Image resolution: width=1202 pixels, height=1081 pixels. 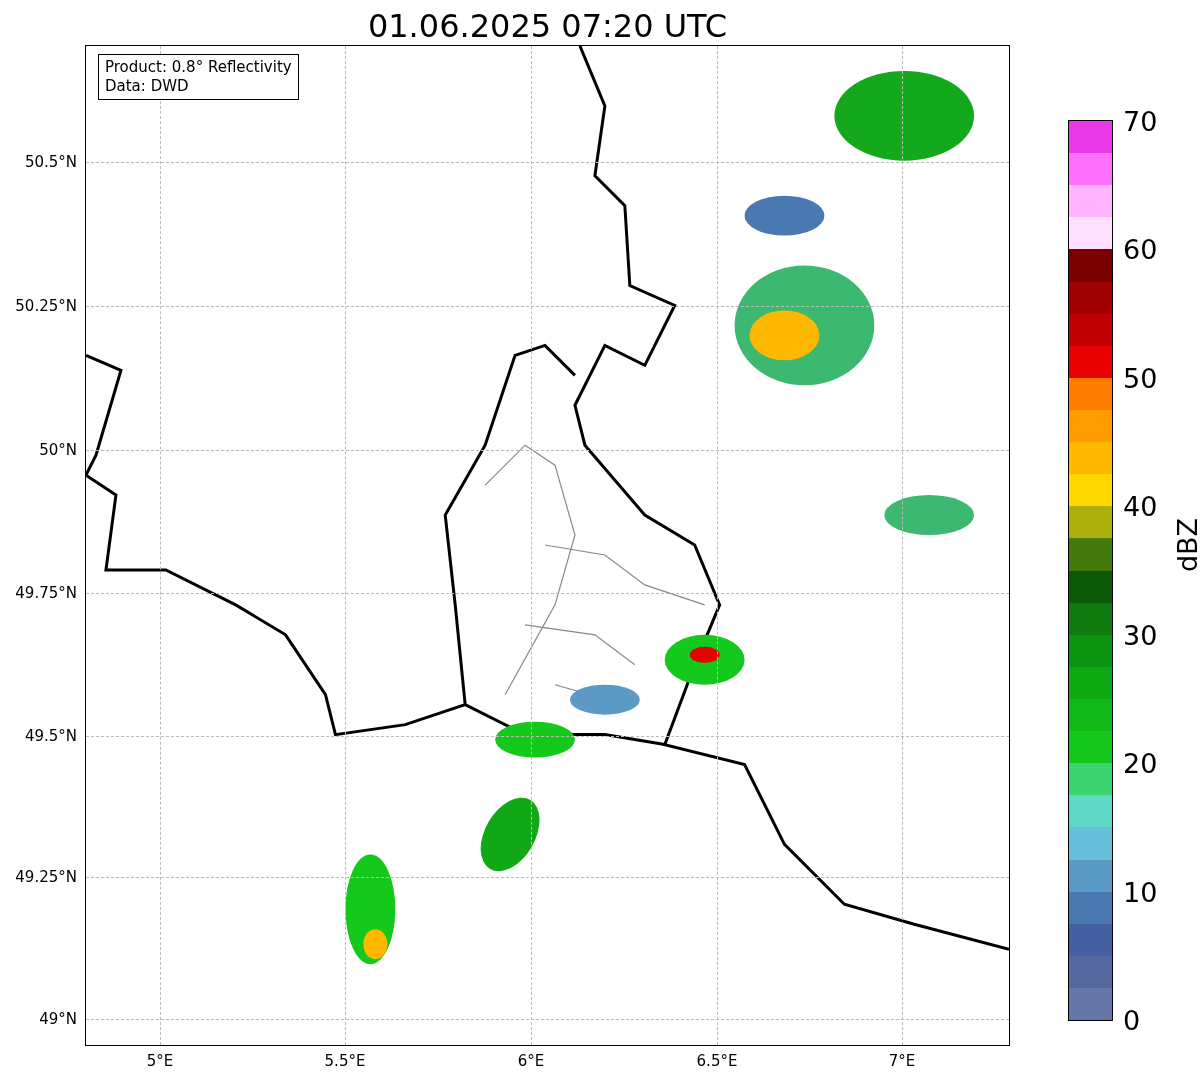 I want to click on scale-tick-label: 30, so click(x=1140, y=635).